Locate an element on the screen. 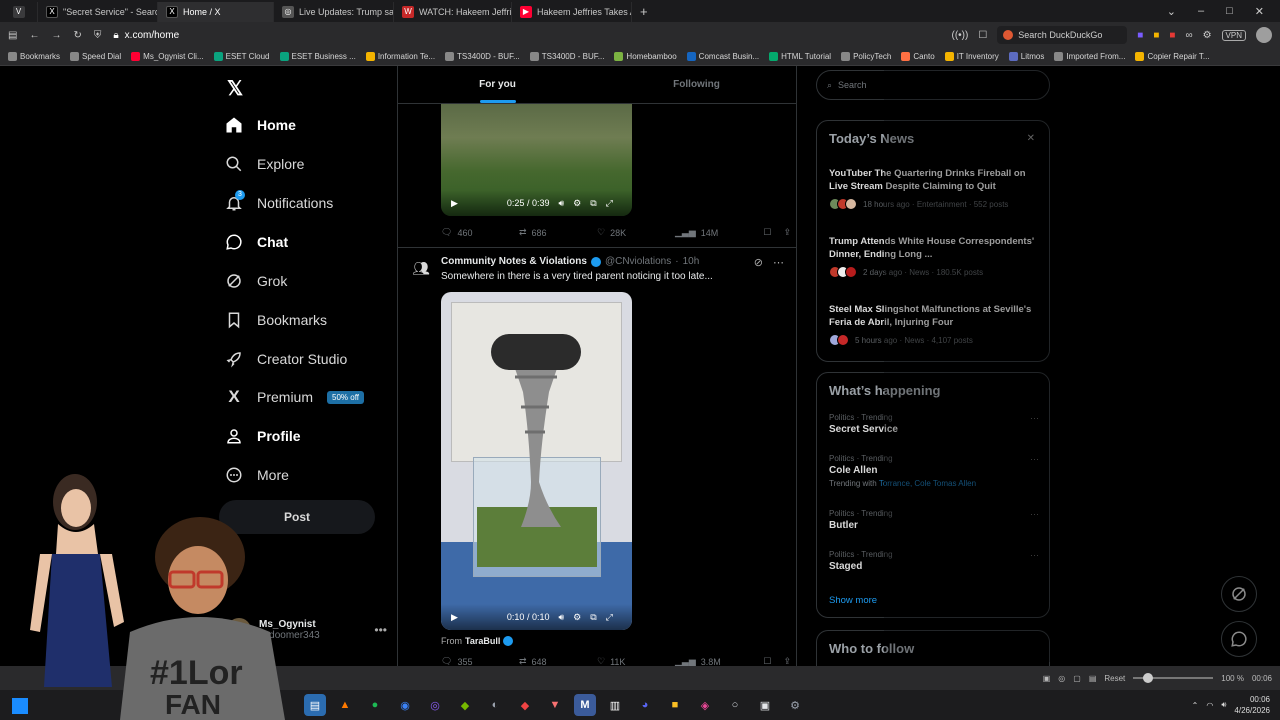  grok-float-button is located at coordinates (1239, 594).